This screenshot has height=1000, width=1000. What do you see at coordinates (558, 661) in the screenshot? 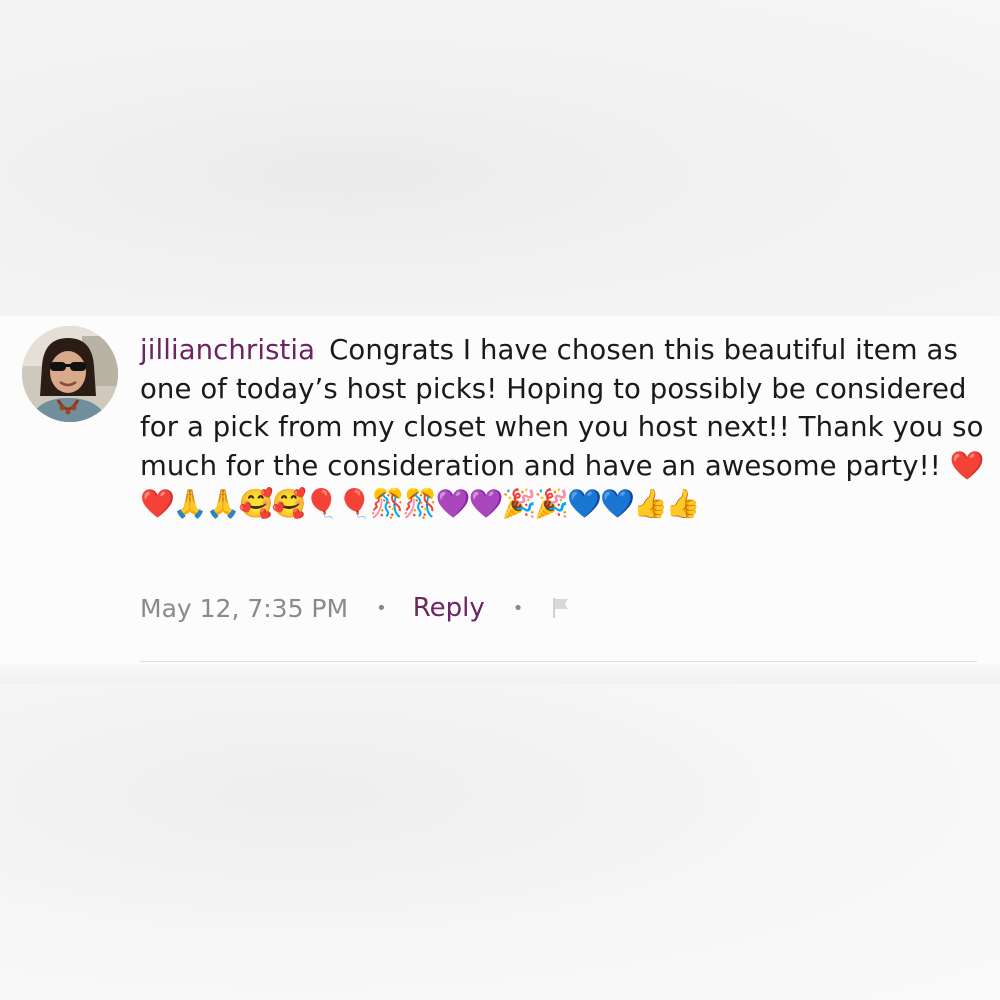
I see `divider` at bounding box center [558, 661].